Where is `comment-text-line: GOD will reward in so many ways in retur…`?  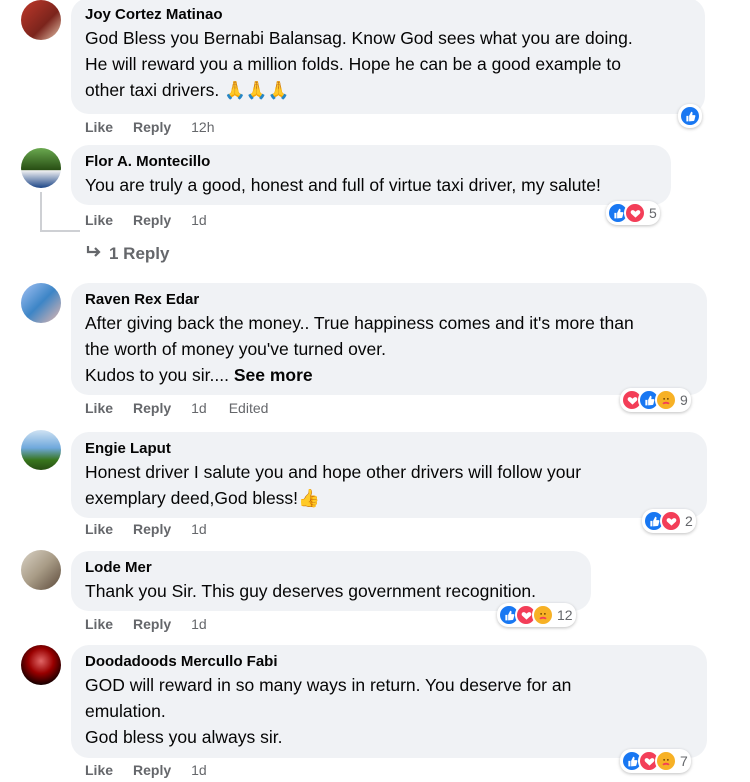
comment-text-line: GOD will reward in so many ways in retur… is located at coordinates (328, 685).